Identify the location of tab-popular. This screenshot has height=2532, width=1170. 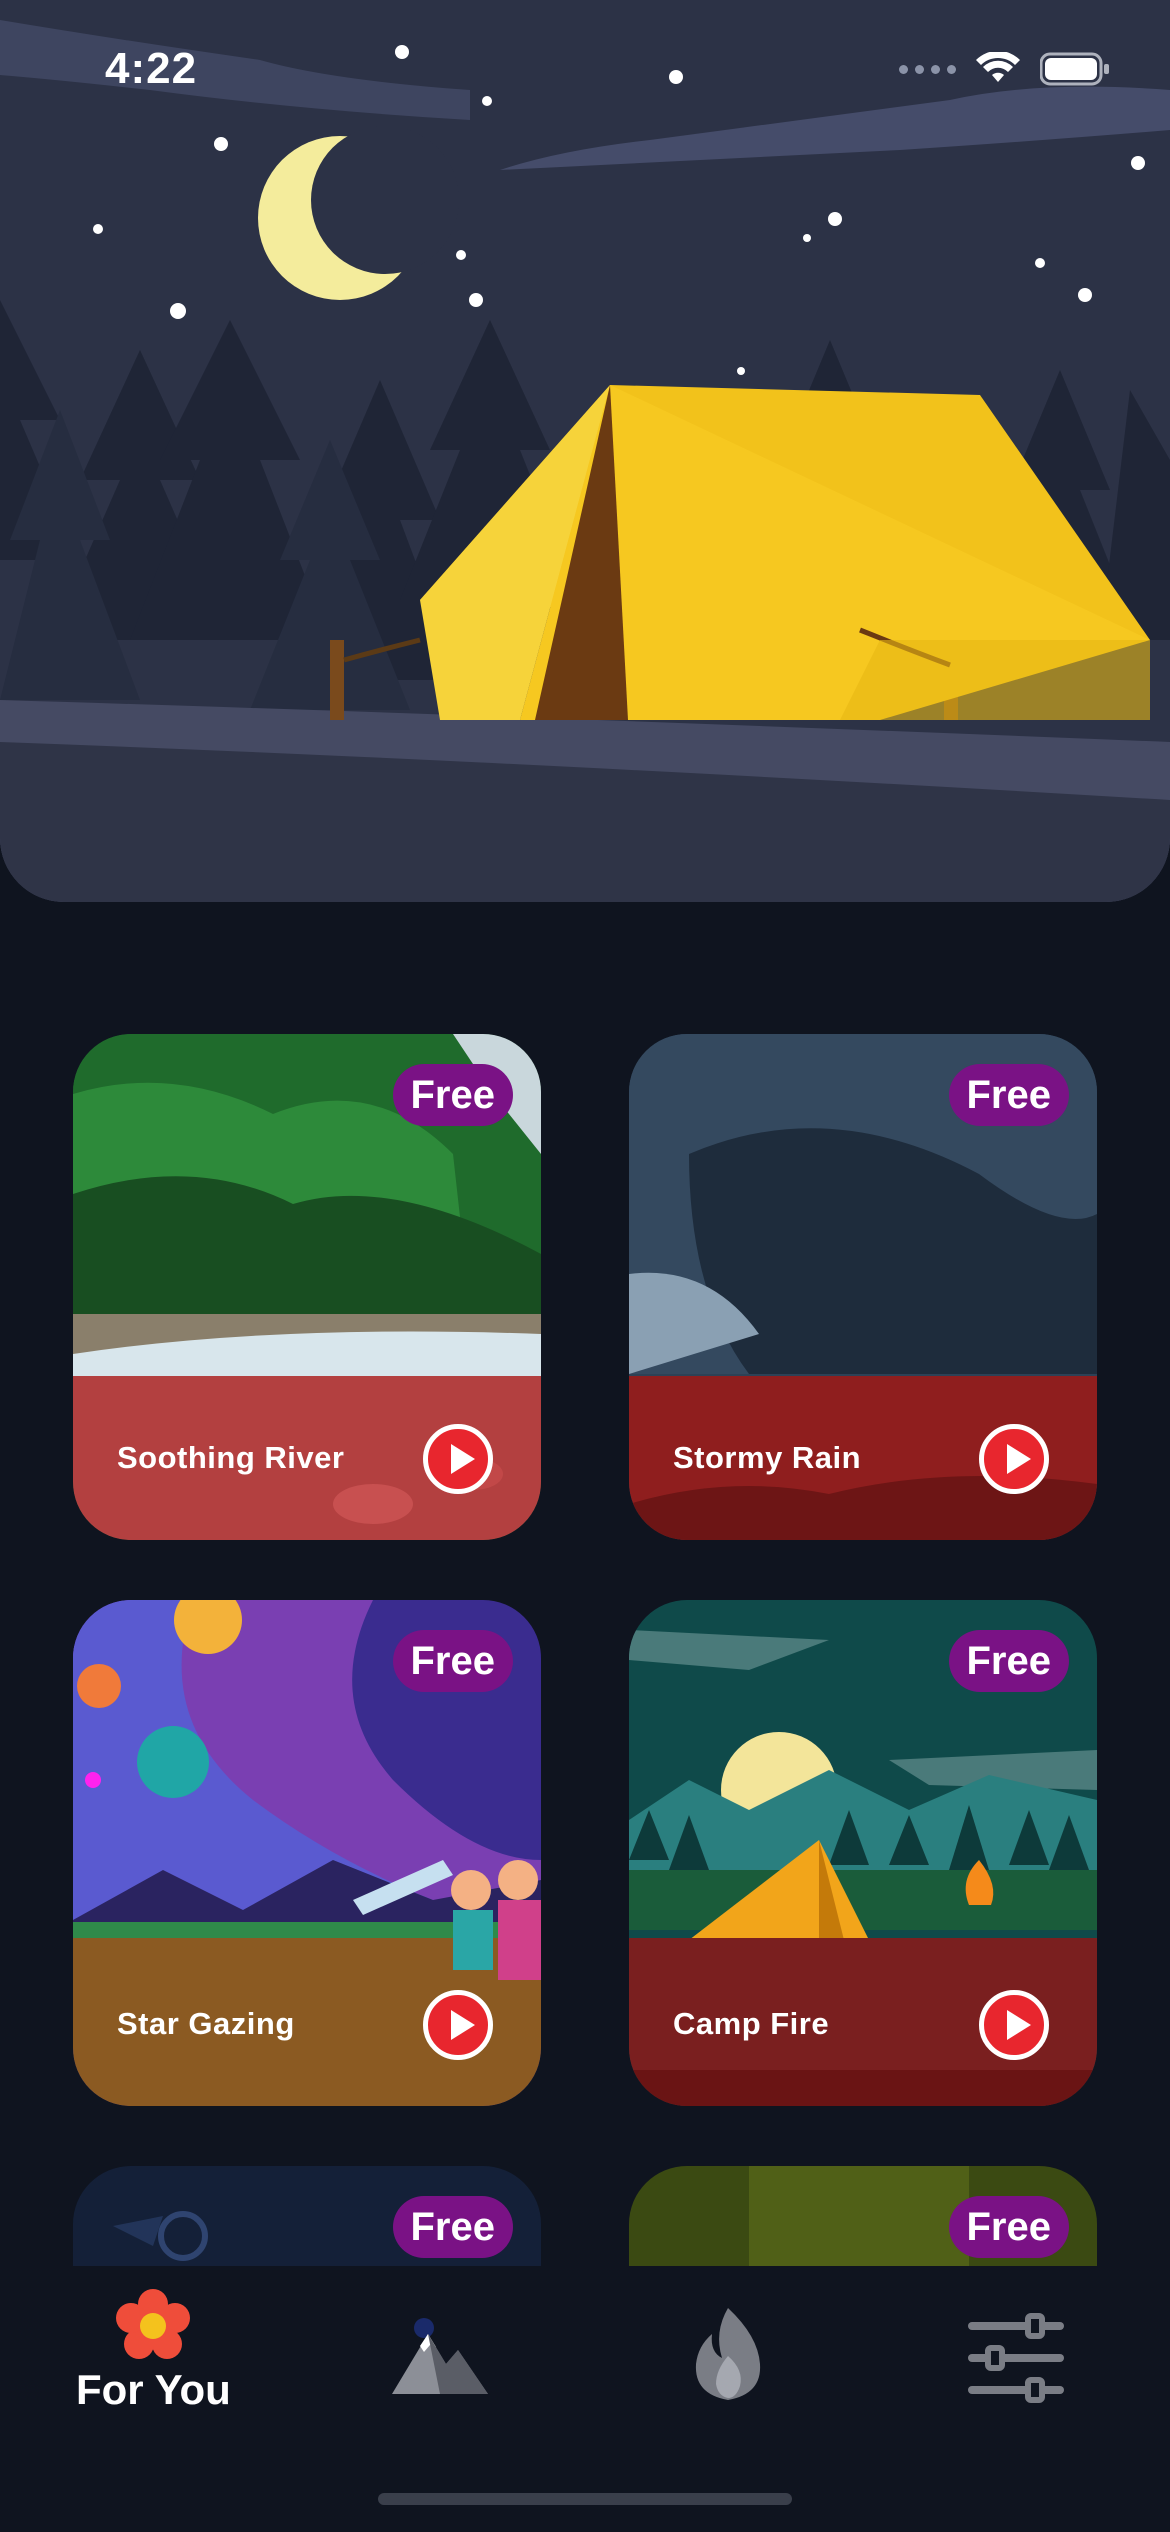
(730, 2336).